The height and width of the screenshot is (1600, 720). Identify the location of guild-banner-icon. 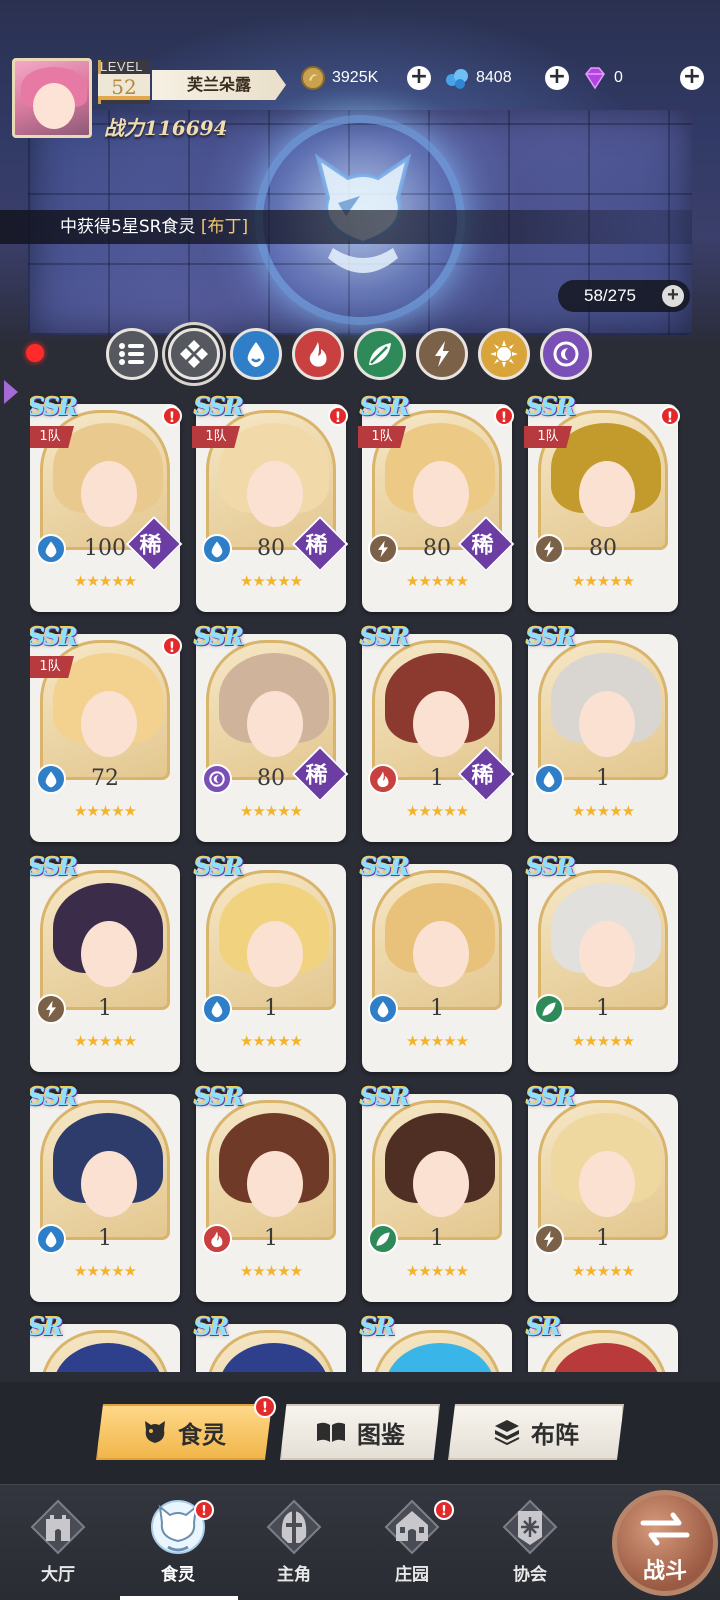
(530, 1527).